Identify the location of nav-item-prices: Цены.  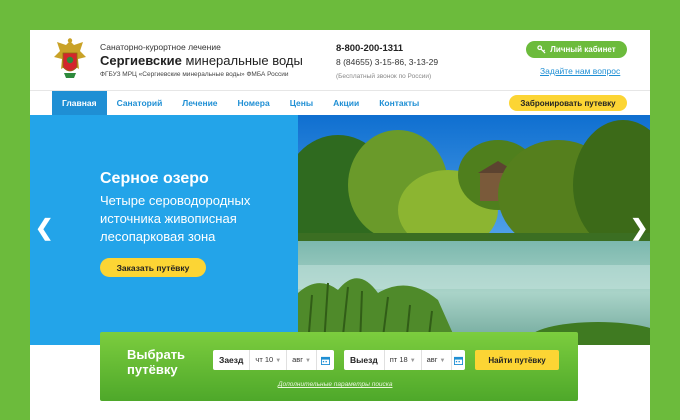
(301, 103).